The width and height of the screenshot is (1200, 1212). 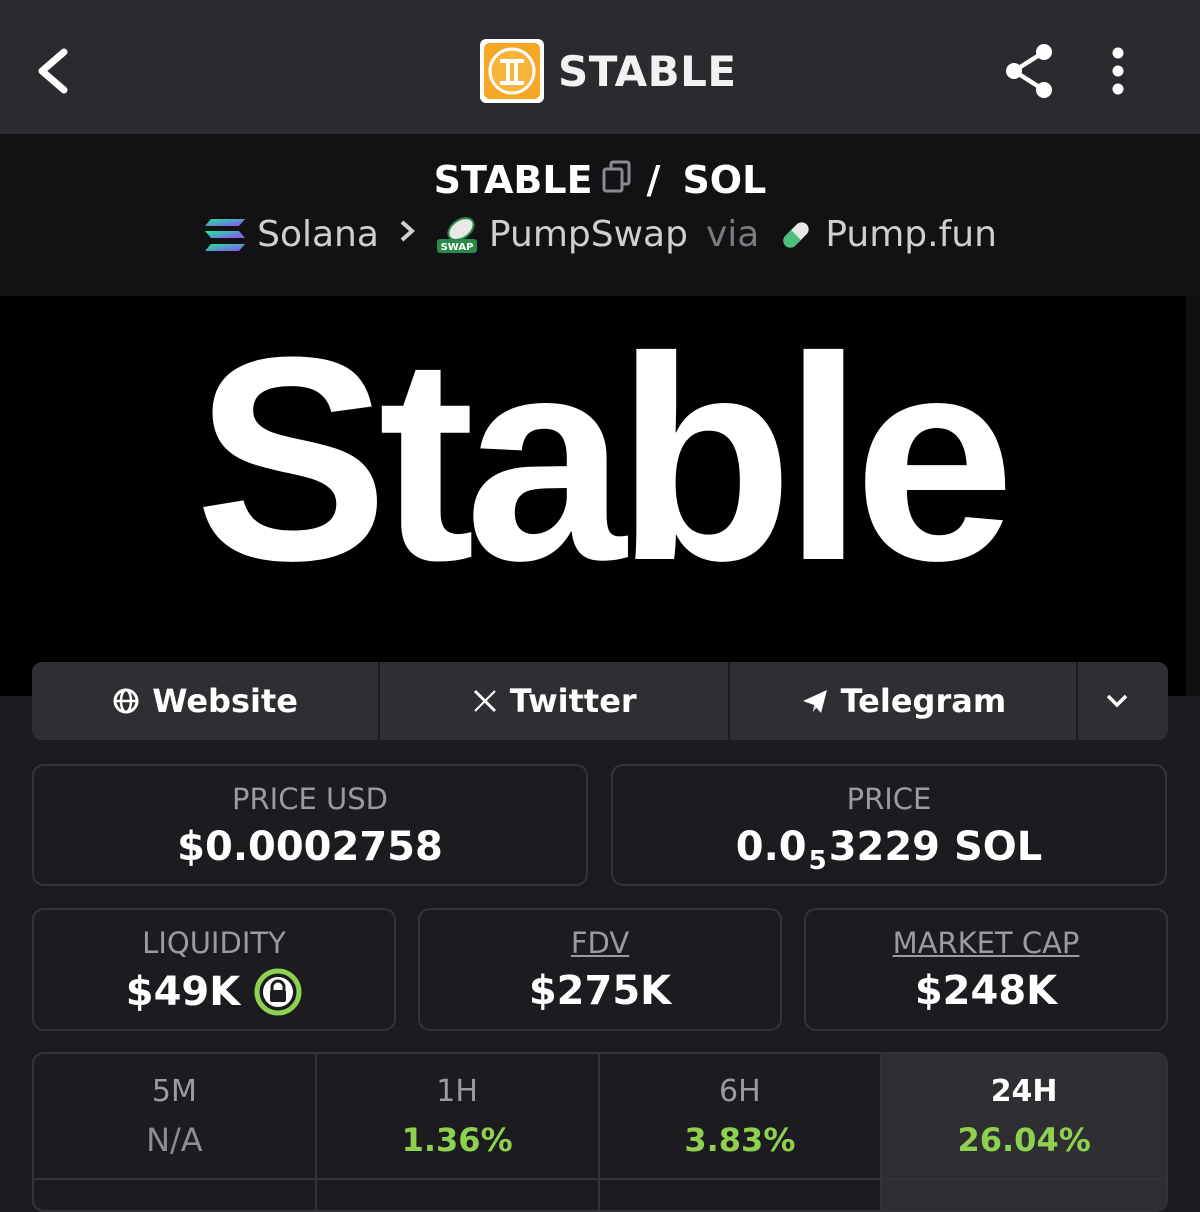 I want to click on token-logo, so click(x=512, y=71).